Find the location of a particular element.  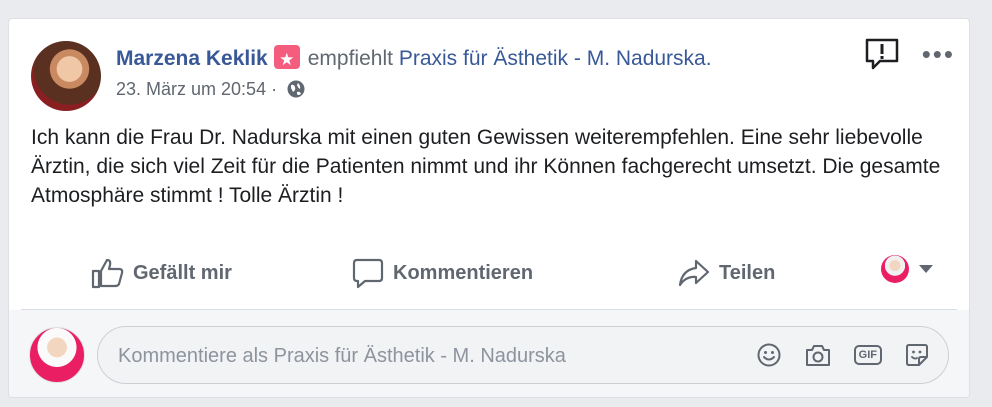

comment-button: Kommentieren is located at coordinates (442, 273).